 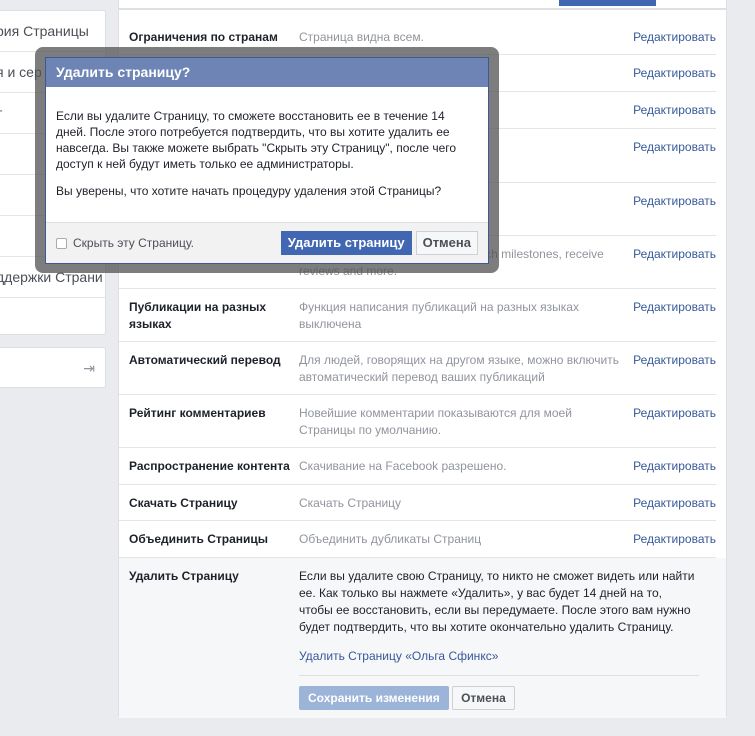 I want to click on exit-icon: ⇥, so click(x=89, y=368).